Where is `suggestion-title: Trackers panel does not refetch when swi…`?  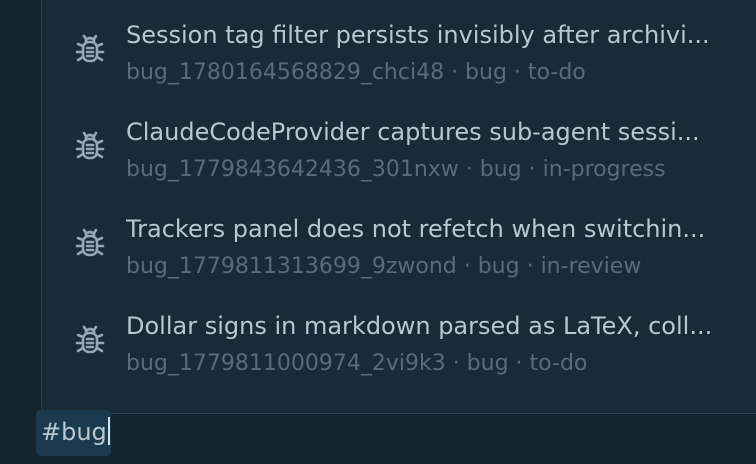
suggestion-title: Trackers panel does not refetch when swi… is located at coordinates (416, 229).